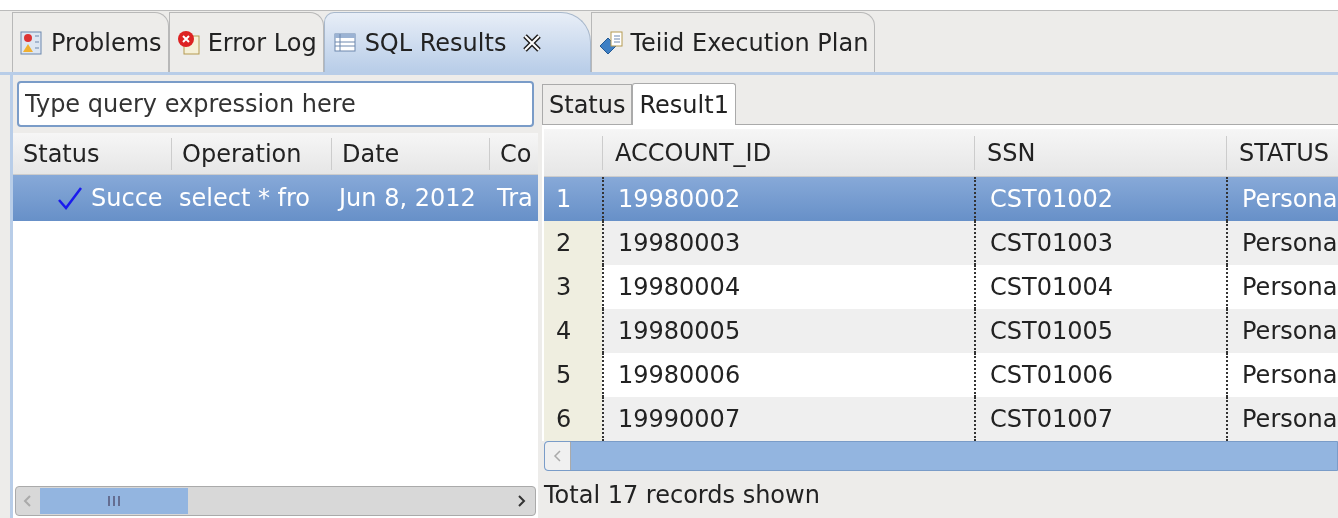  What do you see at coordinates (245, 198) in the screenshot?
I see `table-cell-text: select * fro` at bounding box center [245, 198].